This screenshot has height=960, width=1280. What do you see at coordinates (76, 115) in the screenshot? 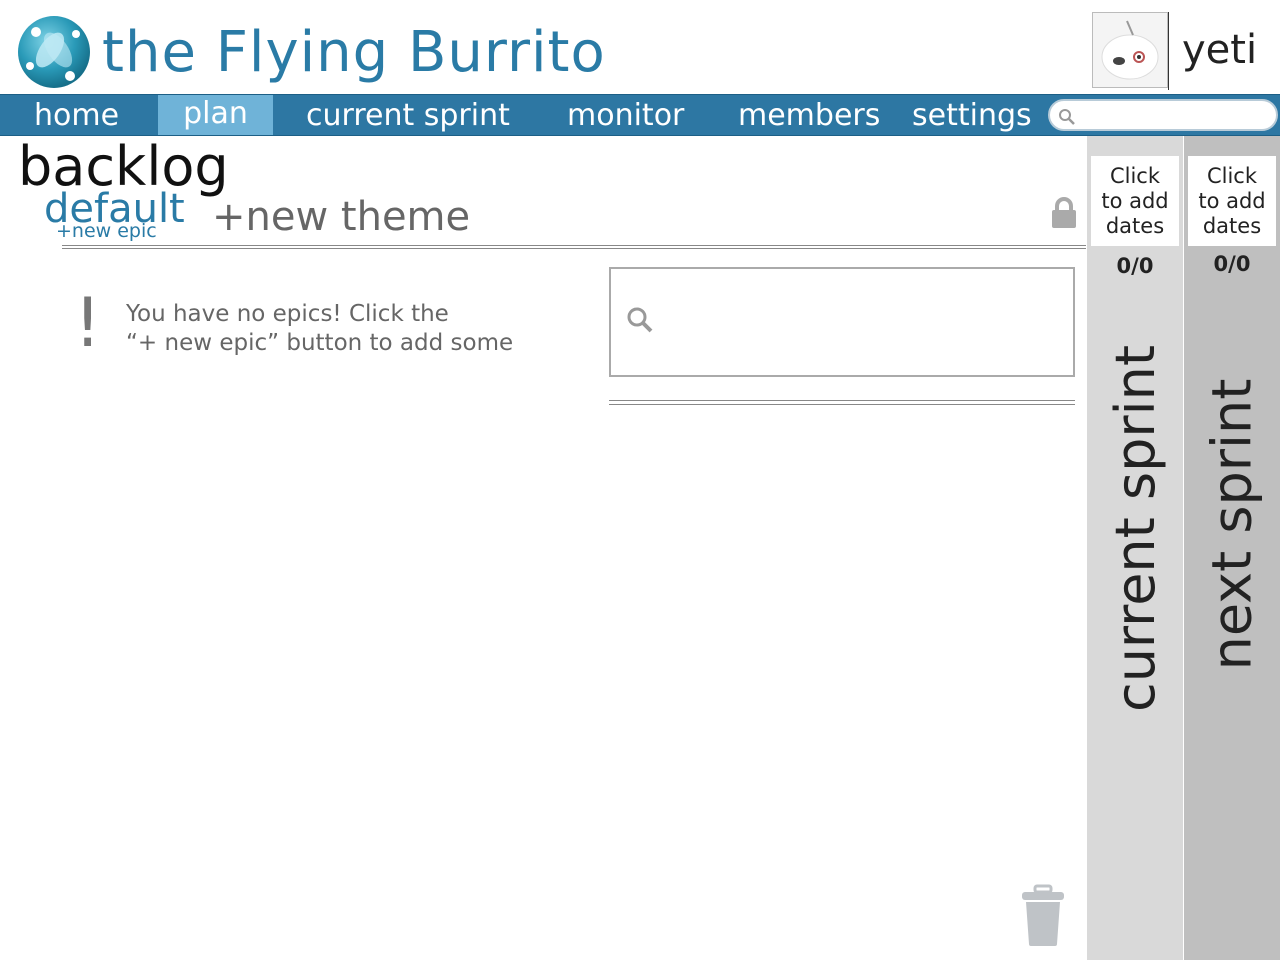
I see `nav-item-home: home` at bounding box center [76, 115].